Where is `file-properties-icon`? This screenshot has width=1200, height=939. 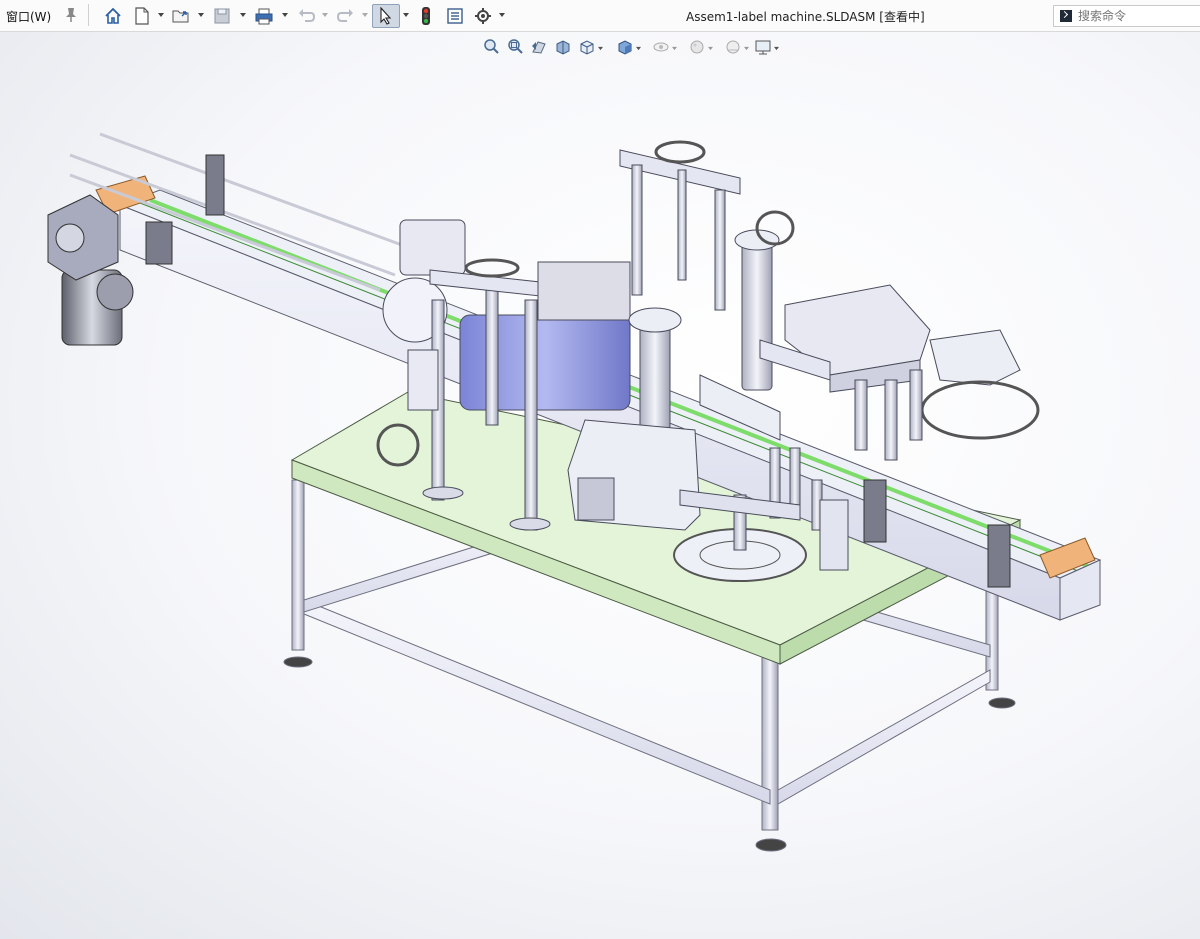 file-properties-icon is located at coordinates (455, 16).